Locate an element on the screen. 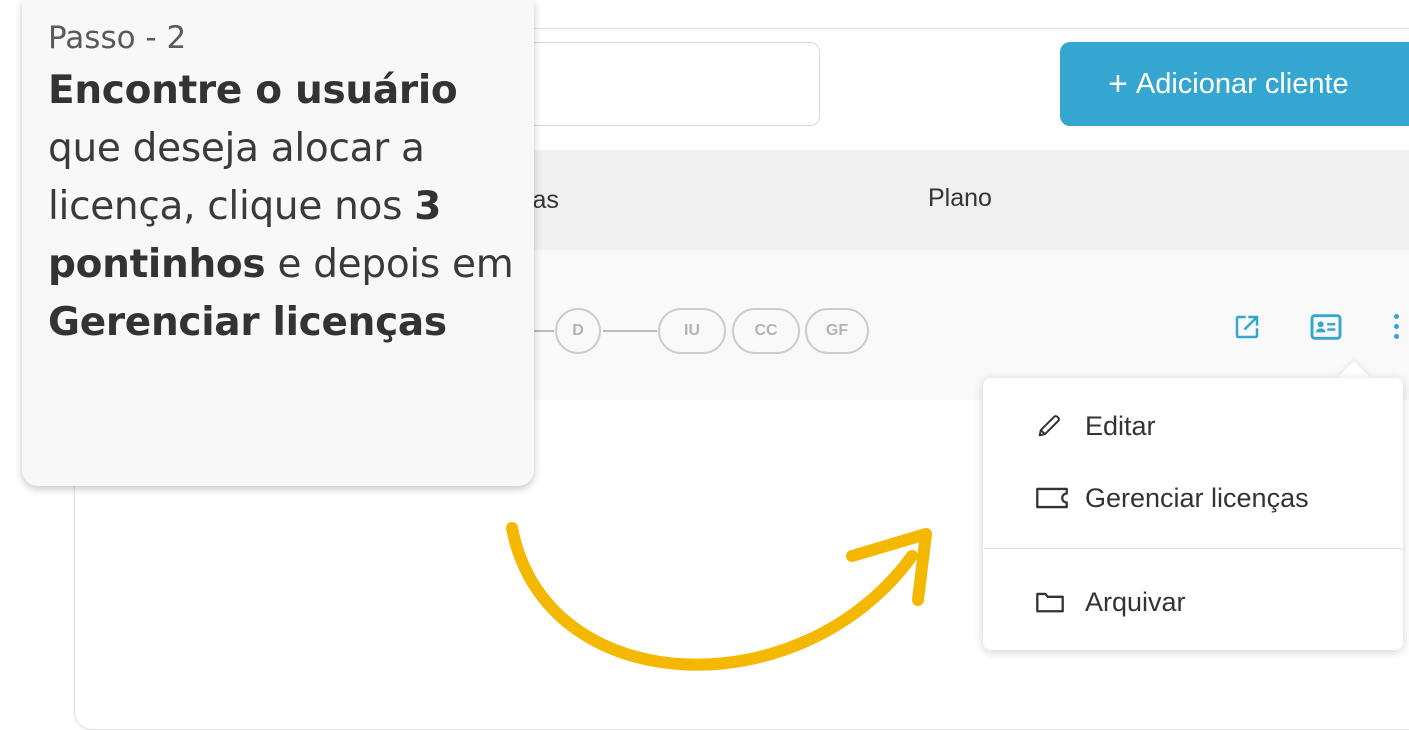  menu-item-label: Gerenciar licenças is located at coordinates (1197, 497).